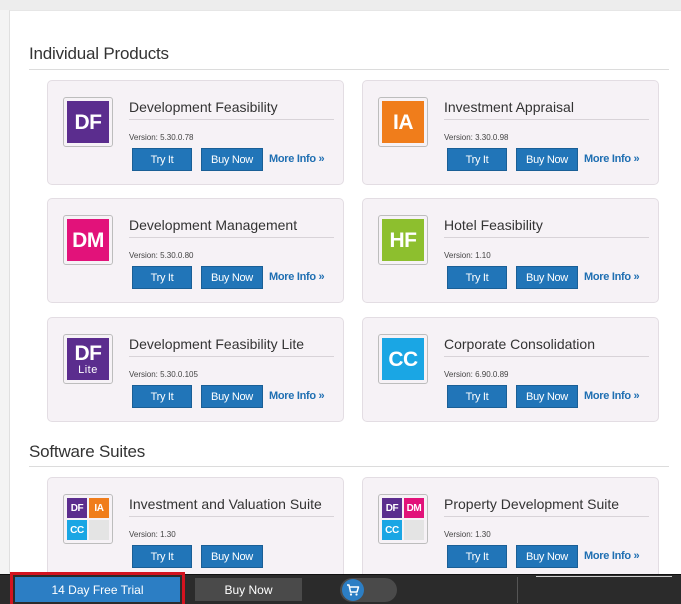 The width and height of the screenshot is (681, 604). Describe the element at coordinates (467, 255) in the screenshot. I see `product-version: Version: 1.10` at that location.